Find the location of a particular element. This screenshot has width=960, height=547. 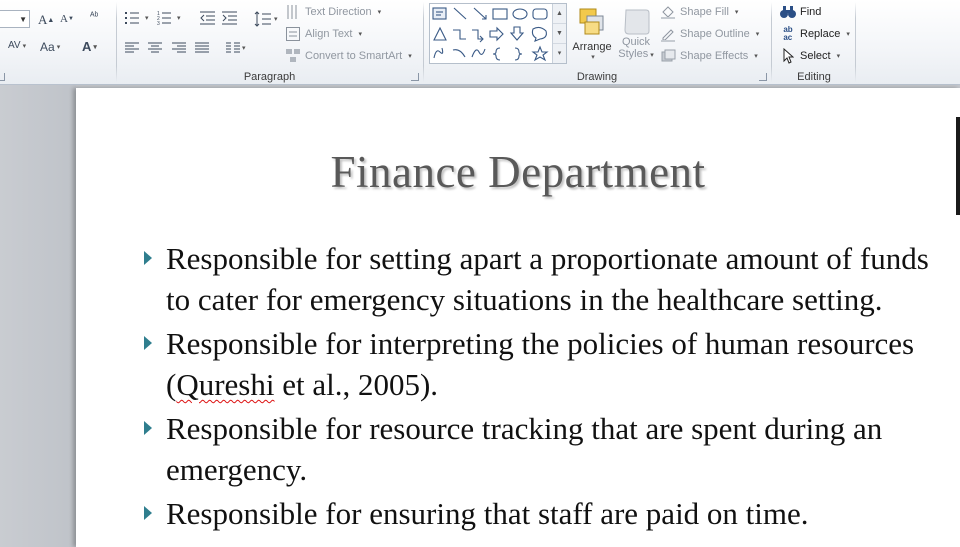

shape-fill-label: Shape Fill is located at coordinates (704, 12).